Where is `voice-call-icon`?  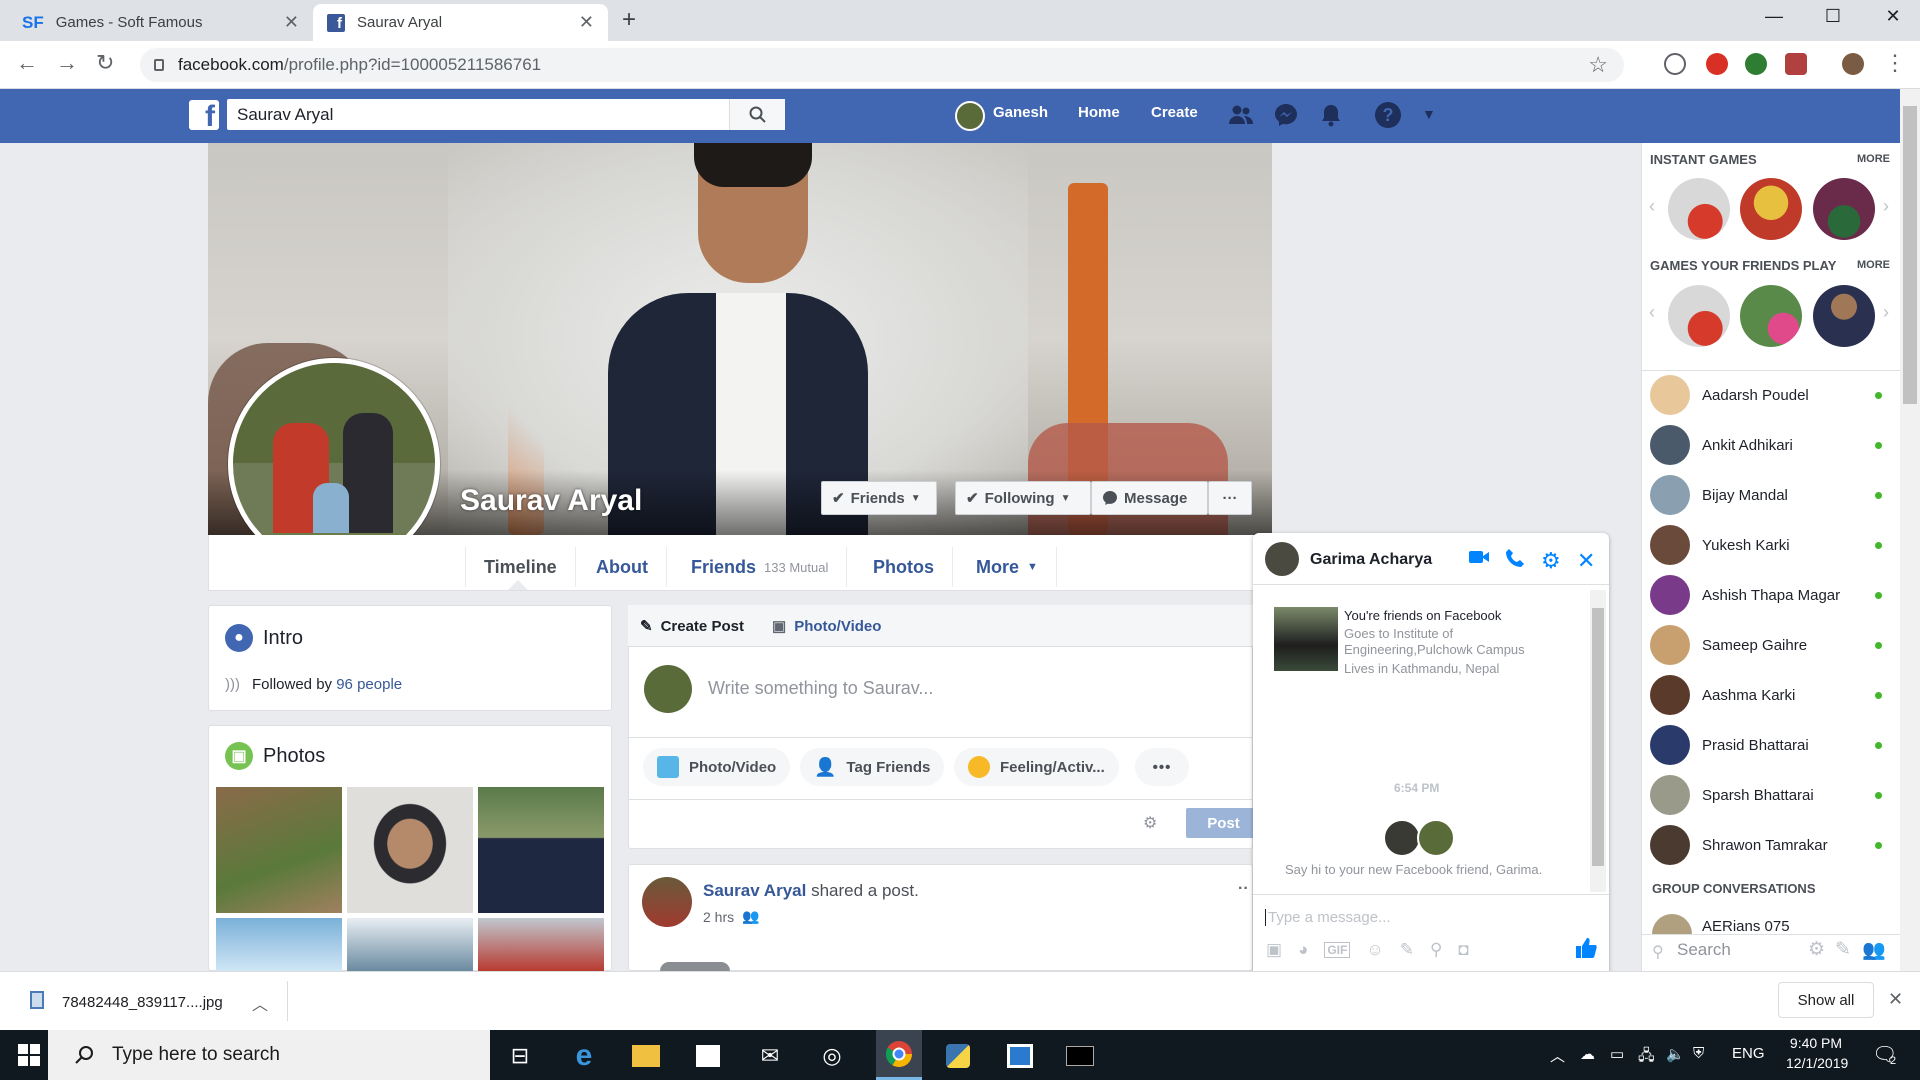
voice-call-icon is located at coordinates (1515, 561).